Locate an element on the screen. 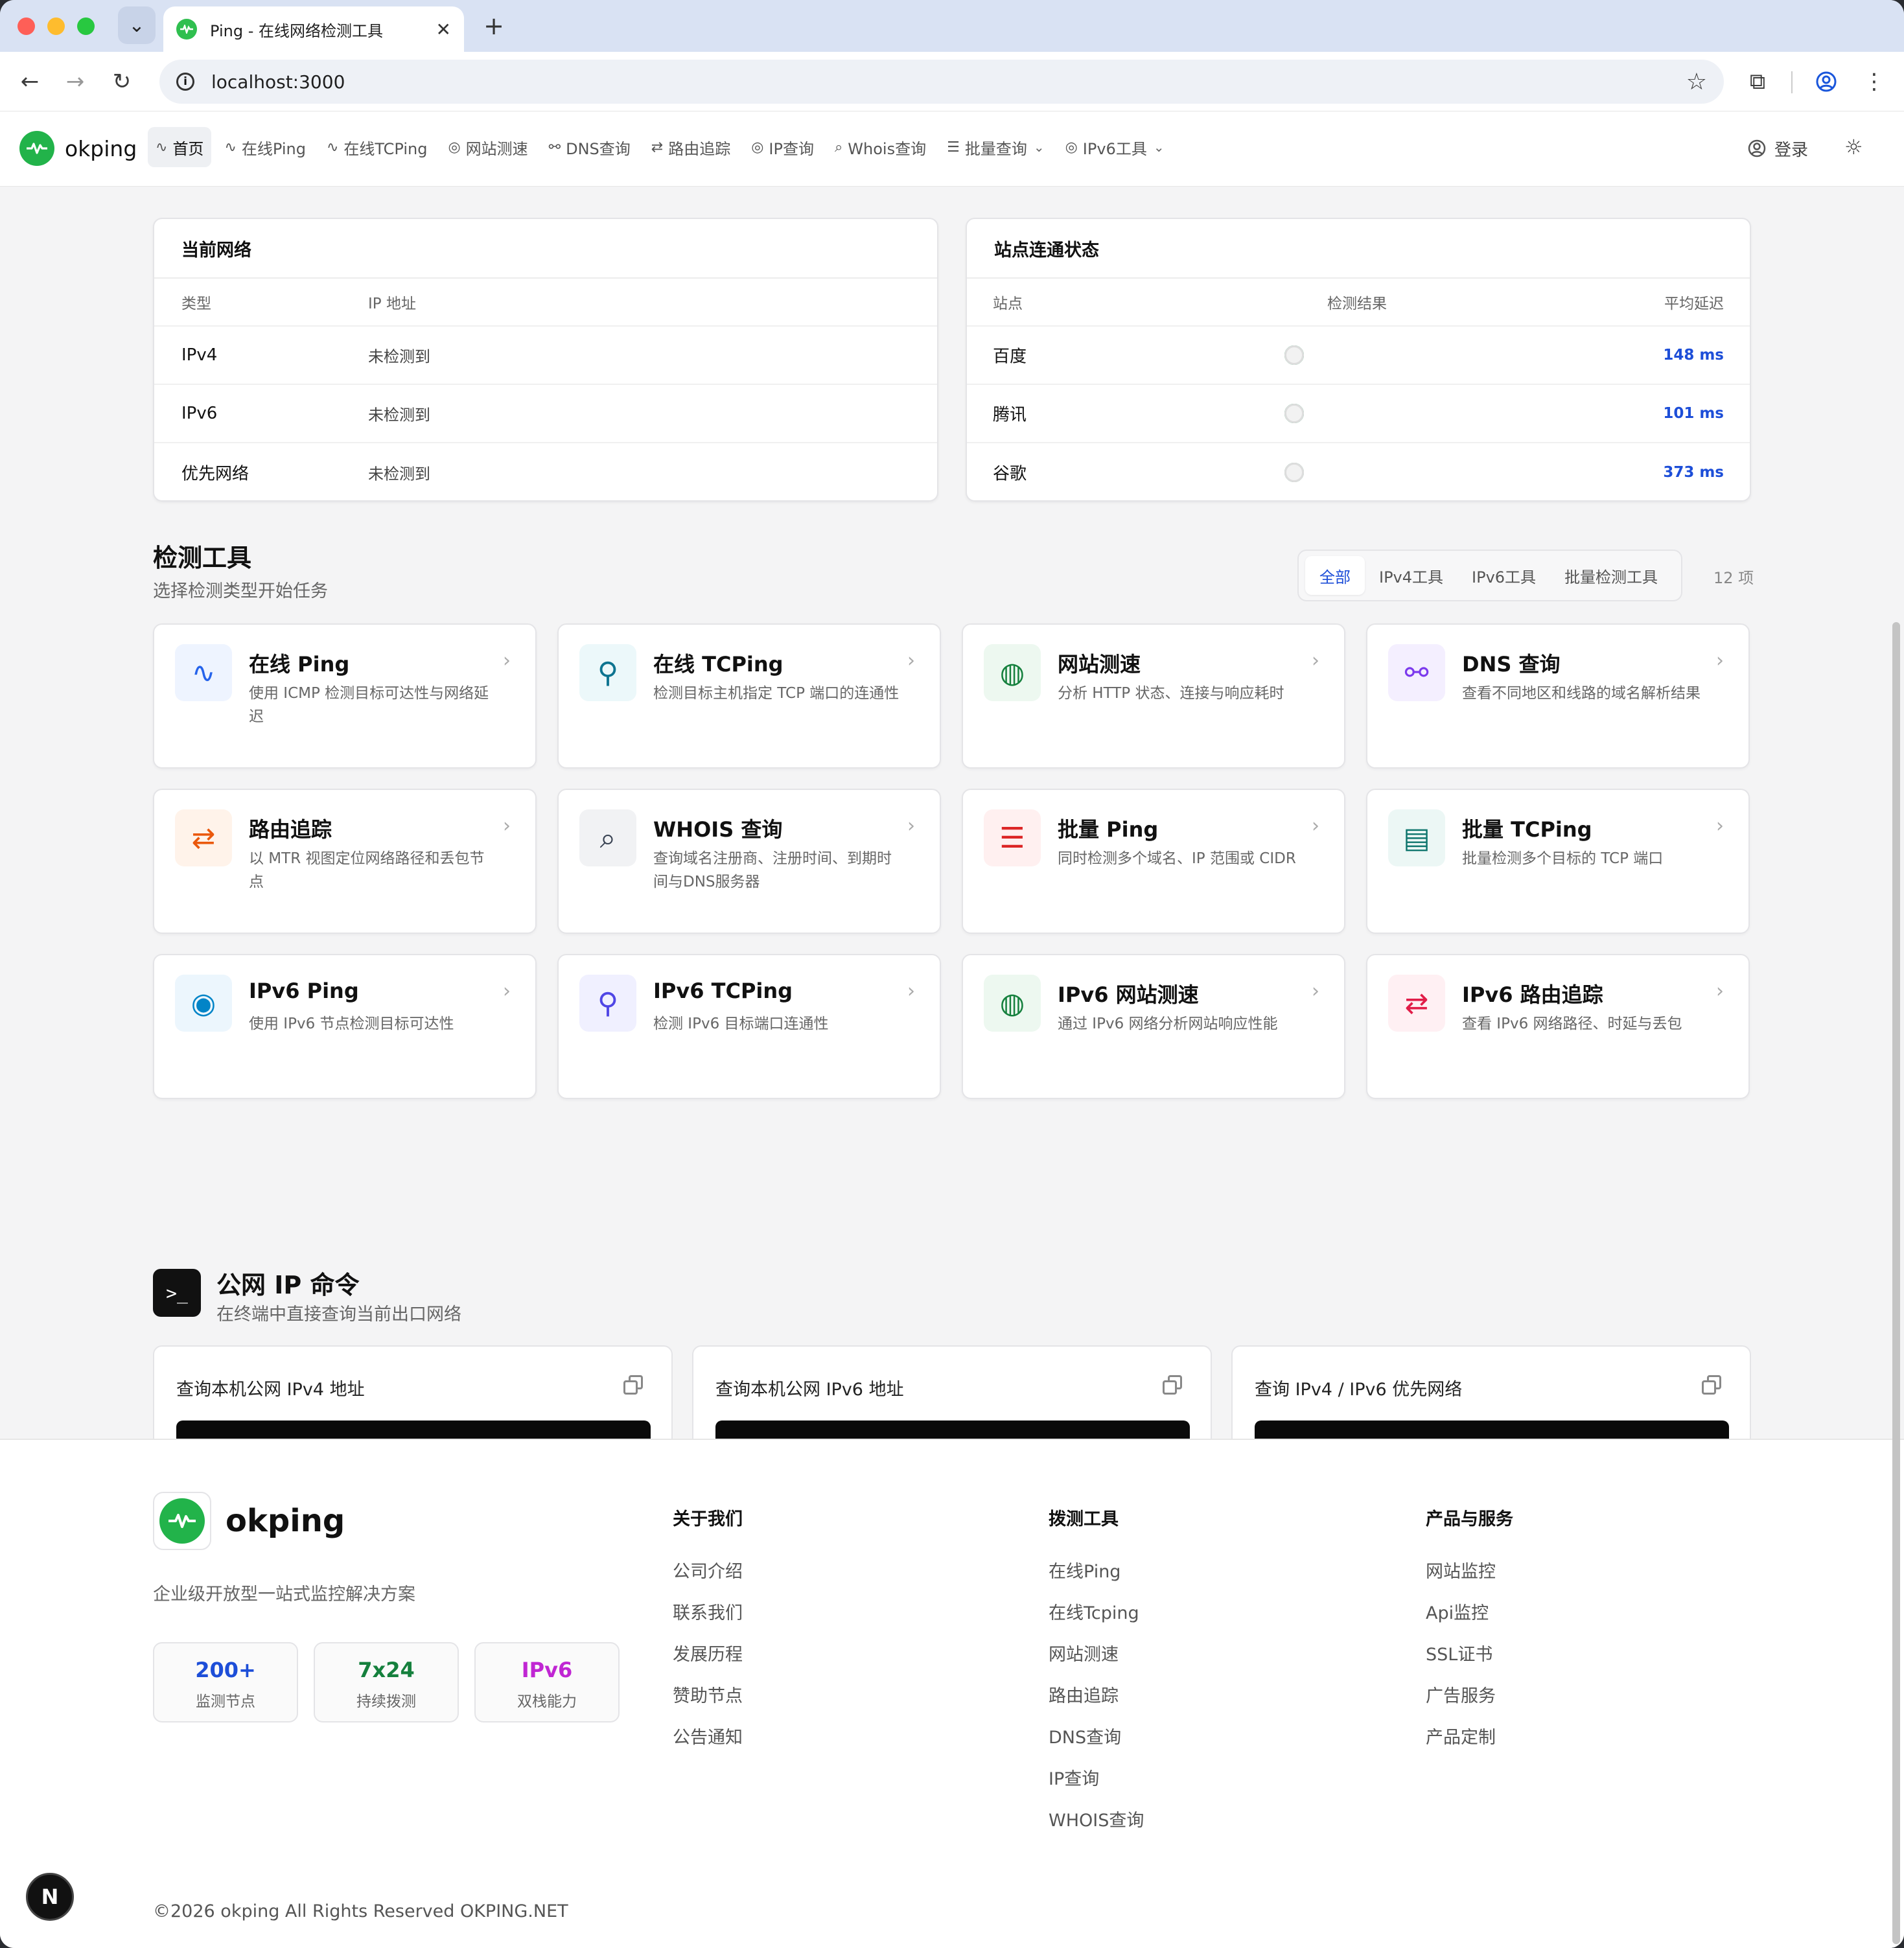 This screenshot has height=1948, width=1904. nav-item-2: ∿ 在线TCPing is located at coordinates (377, 147).